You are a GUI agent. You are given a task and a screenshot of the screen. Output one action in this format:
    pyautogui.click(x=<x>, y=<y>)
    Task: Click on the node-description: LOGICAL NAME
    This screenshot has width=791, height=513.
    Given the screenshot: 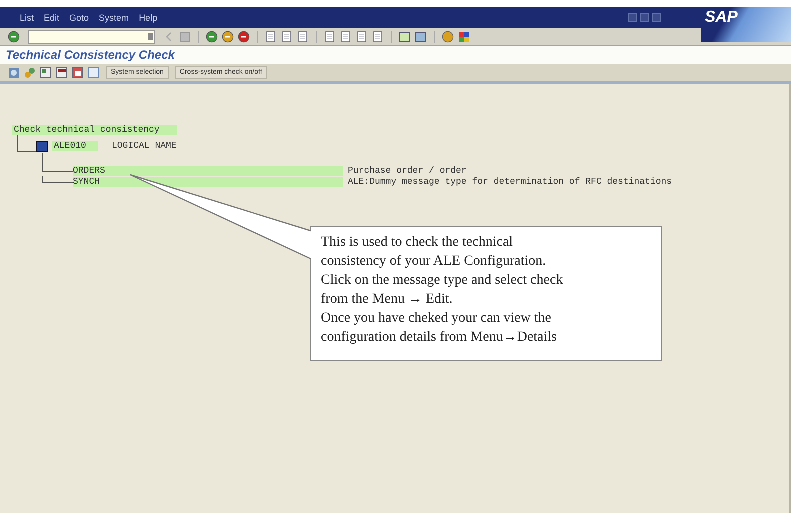 What is the action you would take?
    pyautogui.click(x=144, y=146)
    